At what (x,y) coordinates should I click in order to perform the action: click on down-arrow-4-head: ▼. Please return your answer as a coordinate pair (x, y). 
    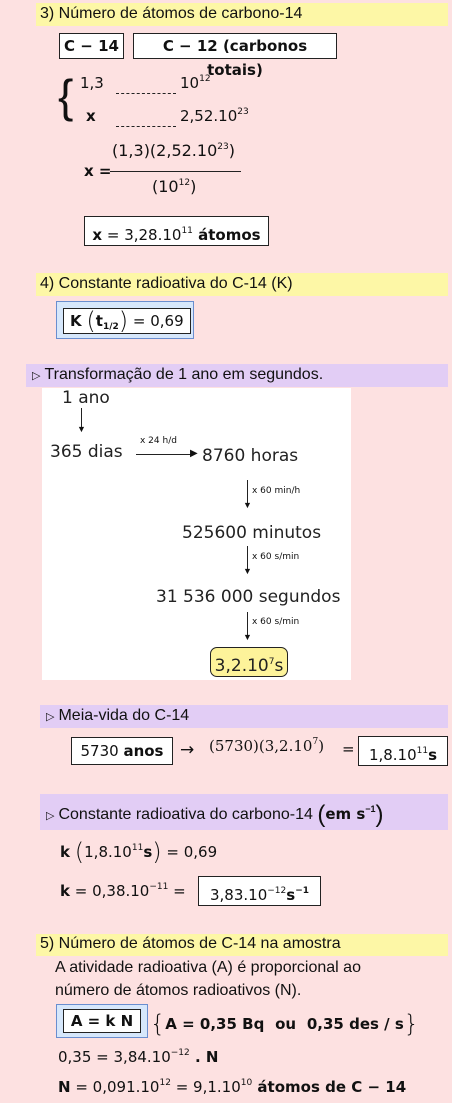
    Looking at the image, I should click on (247, 637).